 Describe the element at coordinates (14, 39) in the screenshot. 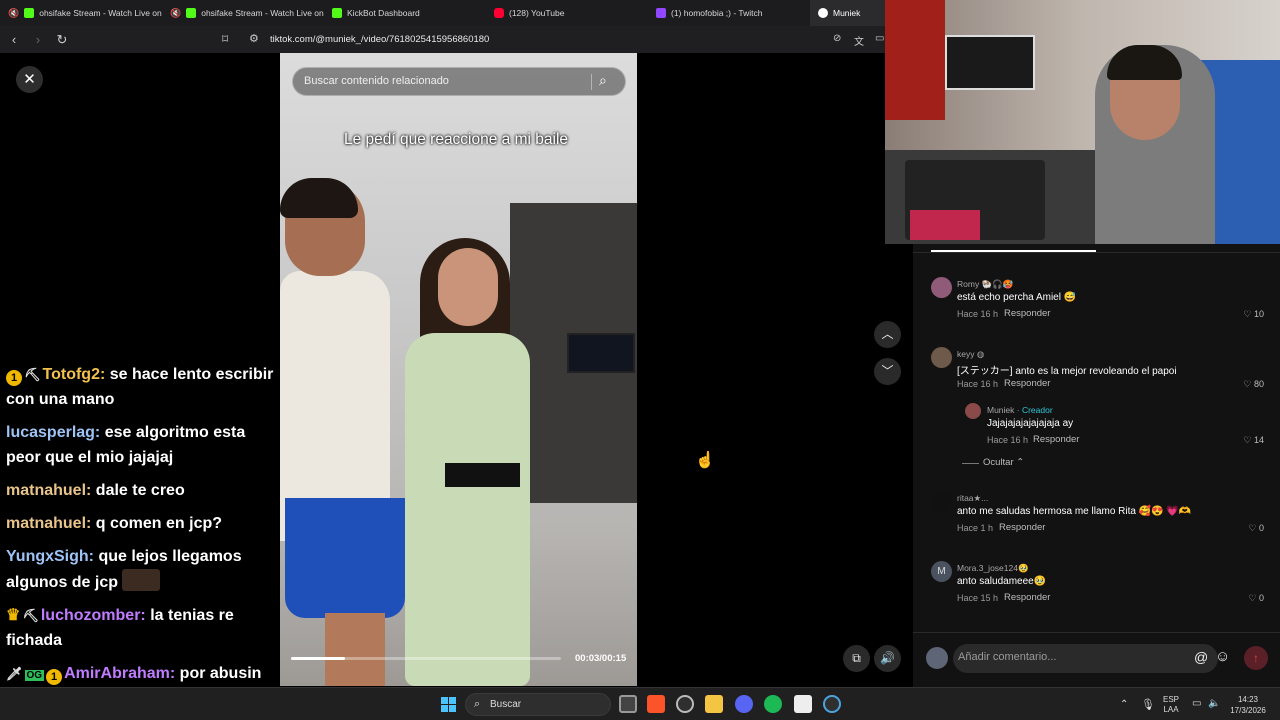

I see `back-arrow-icon: ‹` at that location.